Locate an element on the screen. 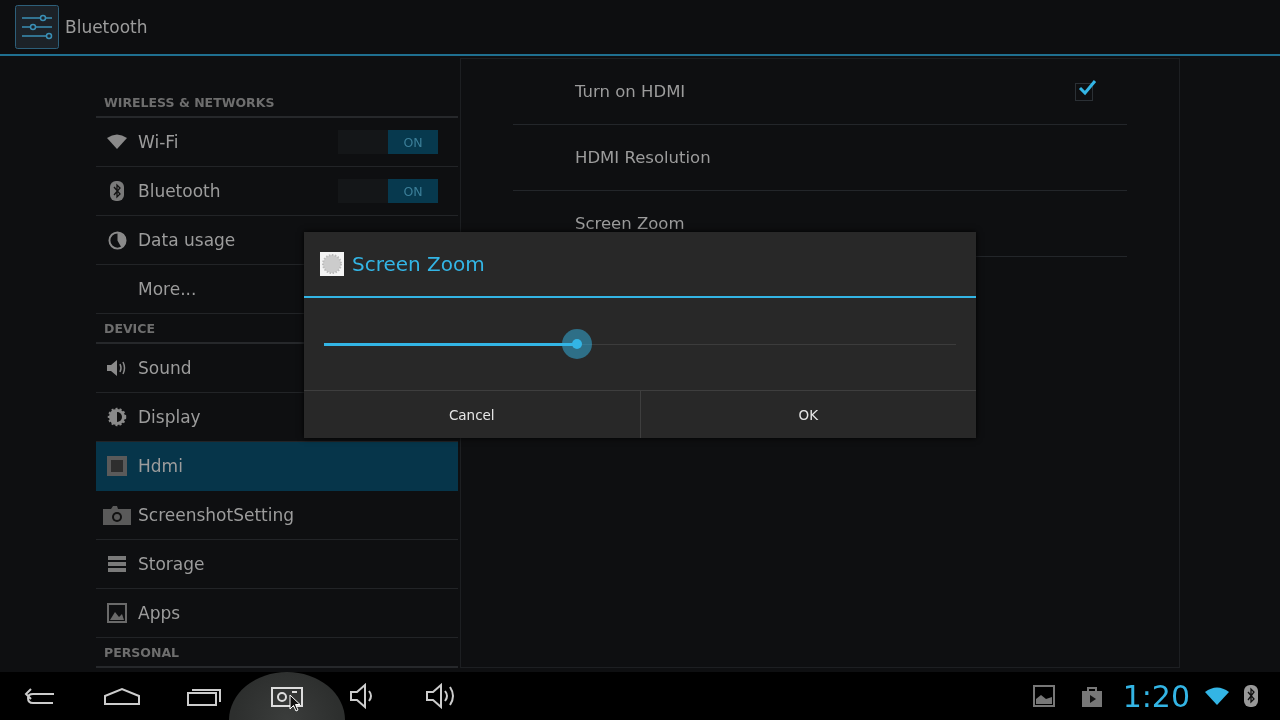 The height and width of the screenshot is (720, 1280). setting-row: HDMI Resolution is located at coordinates (820, 158).